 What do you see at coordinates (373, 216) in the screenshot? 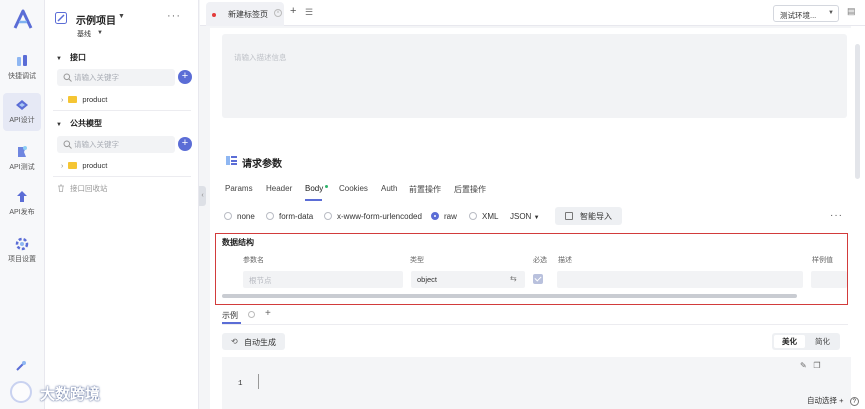
I see `radio-urlencoded: x-www-form-urlencoded` at bounding box center [373, 216].